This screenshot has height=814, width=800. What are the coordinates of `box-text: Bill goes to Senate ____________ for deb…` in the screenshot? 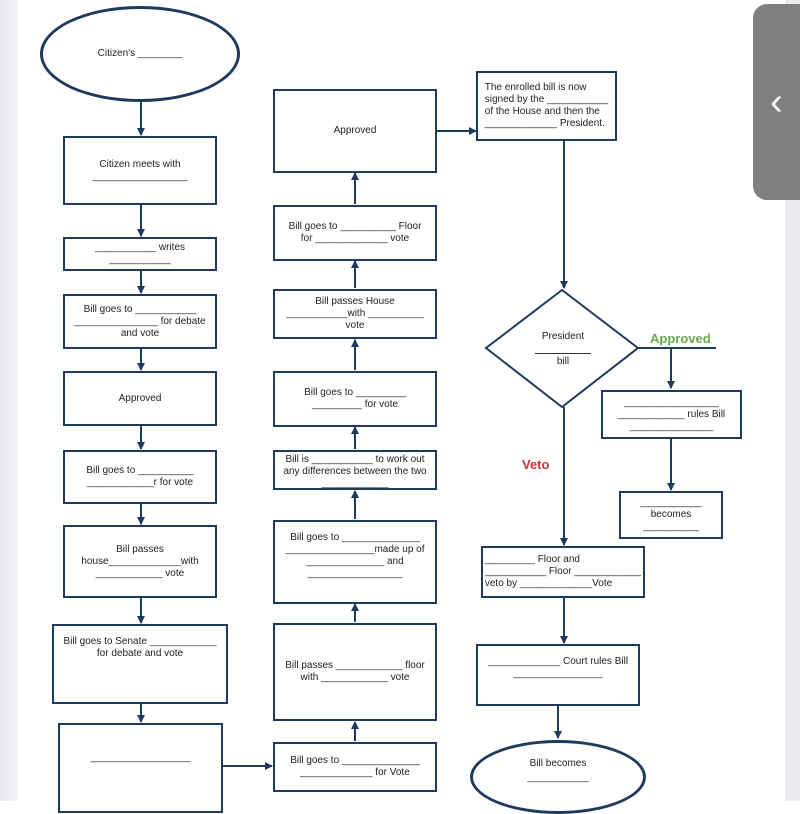 It's located at (140, 647).